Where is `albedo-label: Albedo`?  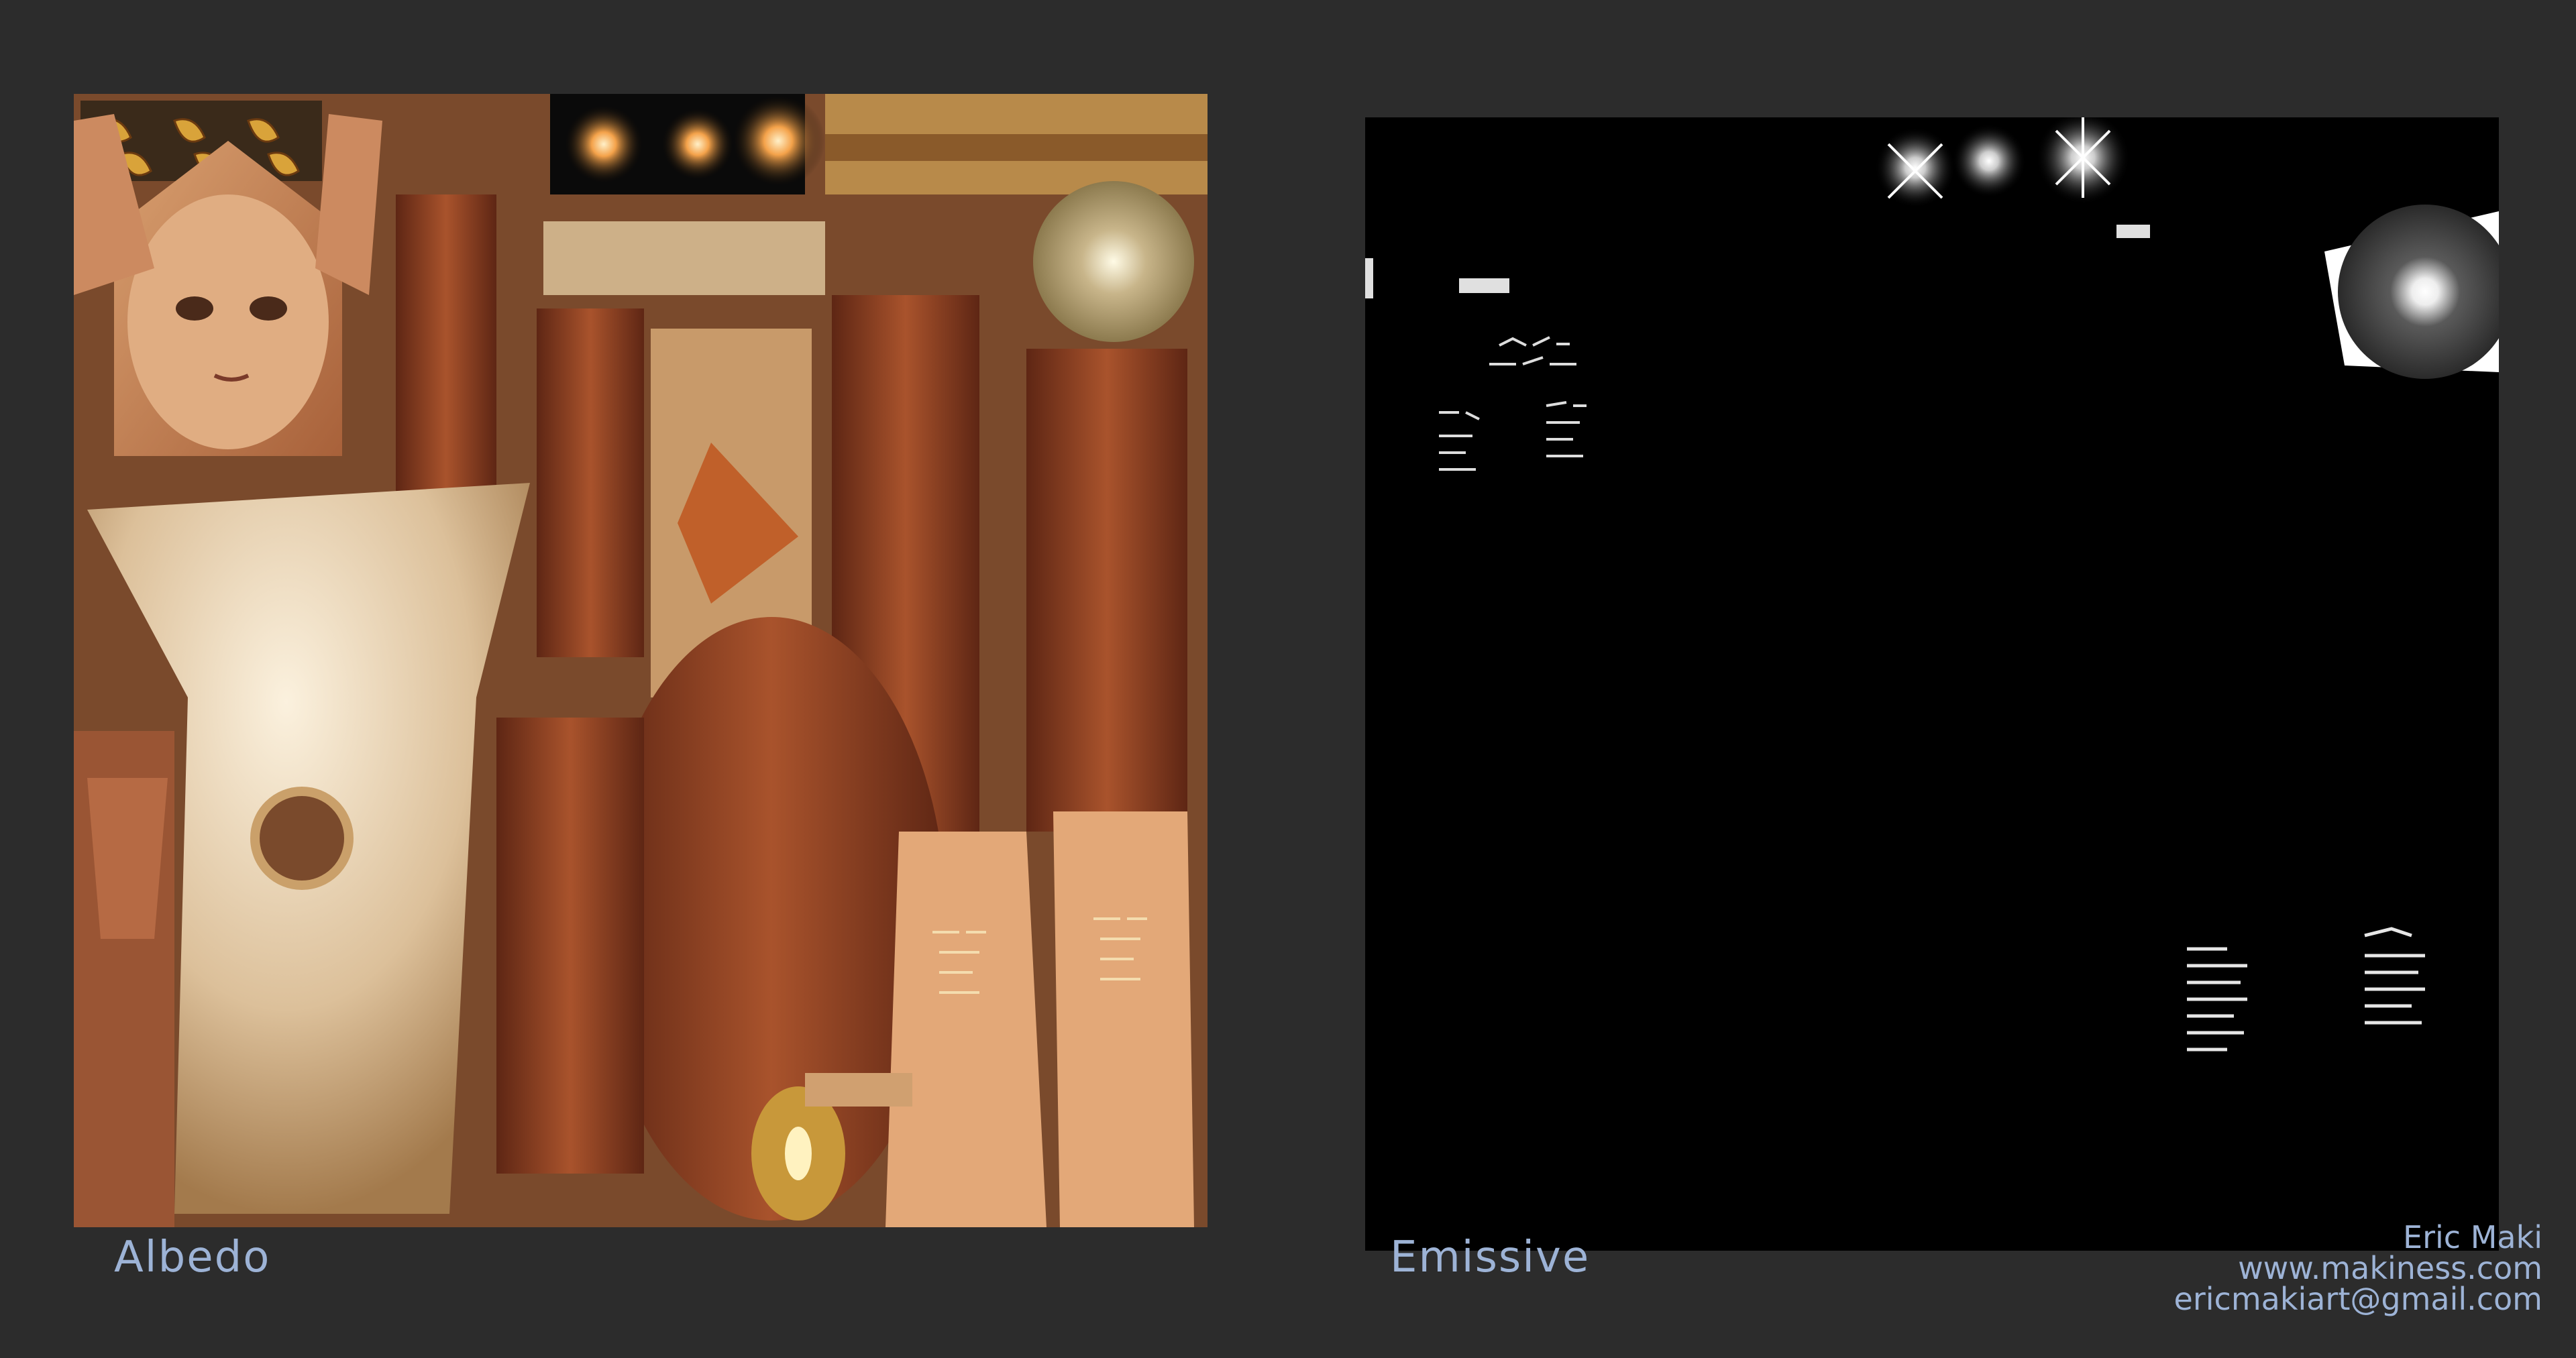 albedo-label: Albedo is located at coordinates (192, 1257).